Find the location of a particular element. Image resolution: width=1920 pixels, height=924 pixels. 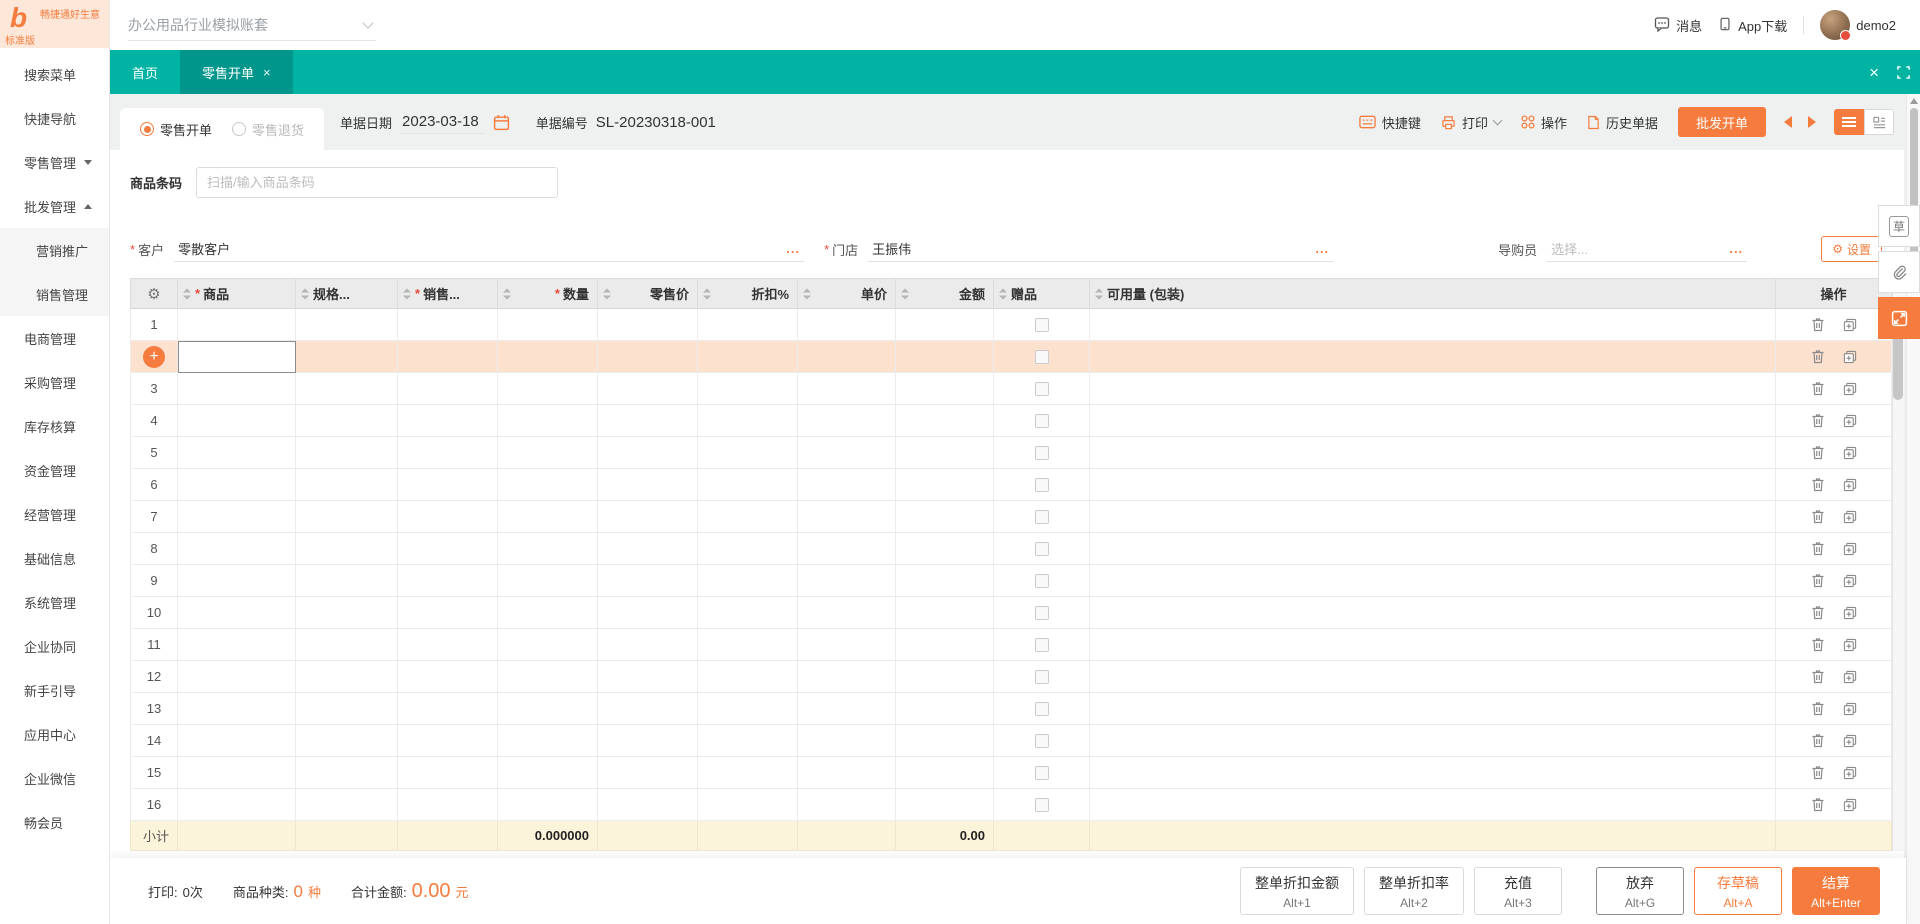

sidebar-item-7: 采购管理 is located at coordinates (54, 382).